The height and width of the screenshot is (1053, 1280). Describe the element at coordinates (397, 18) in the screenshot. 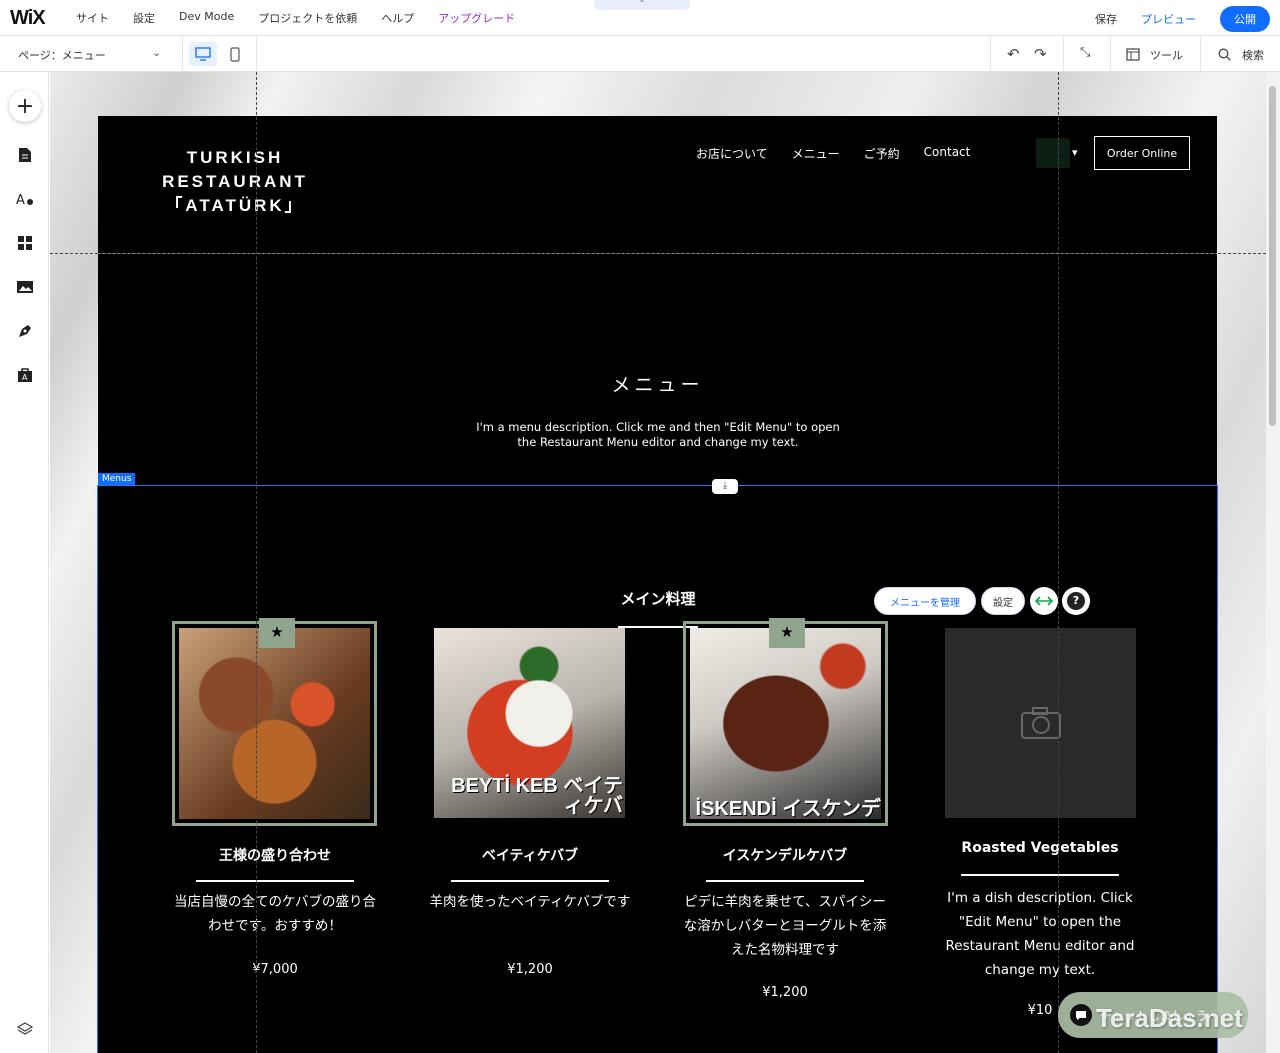

I see `menu-help: ヘルプ` at that location.